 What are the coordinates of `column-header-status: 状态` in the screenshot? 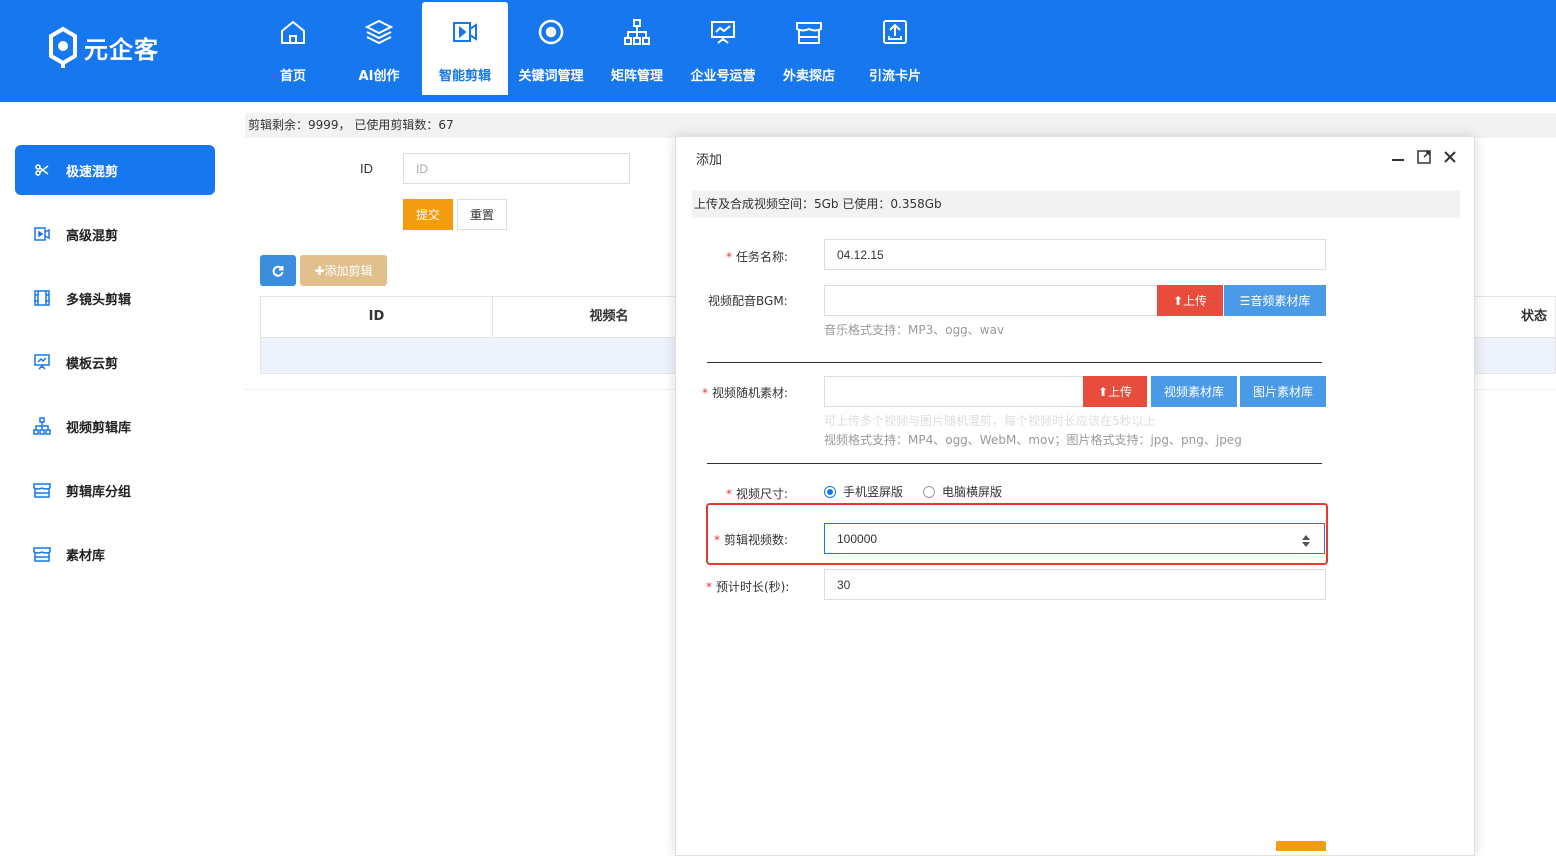 It's located at (1533, 317).